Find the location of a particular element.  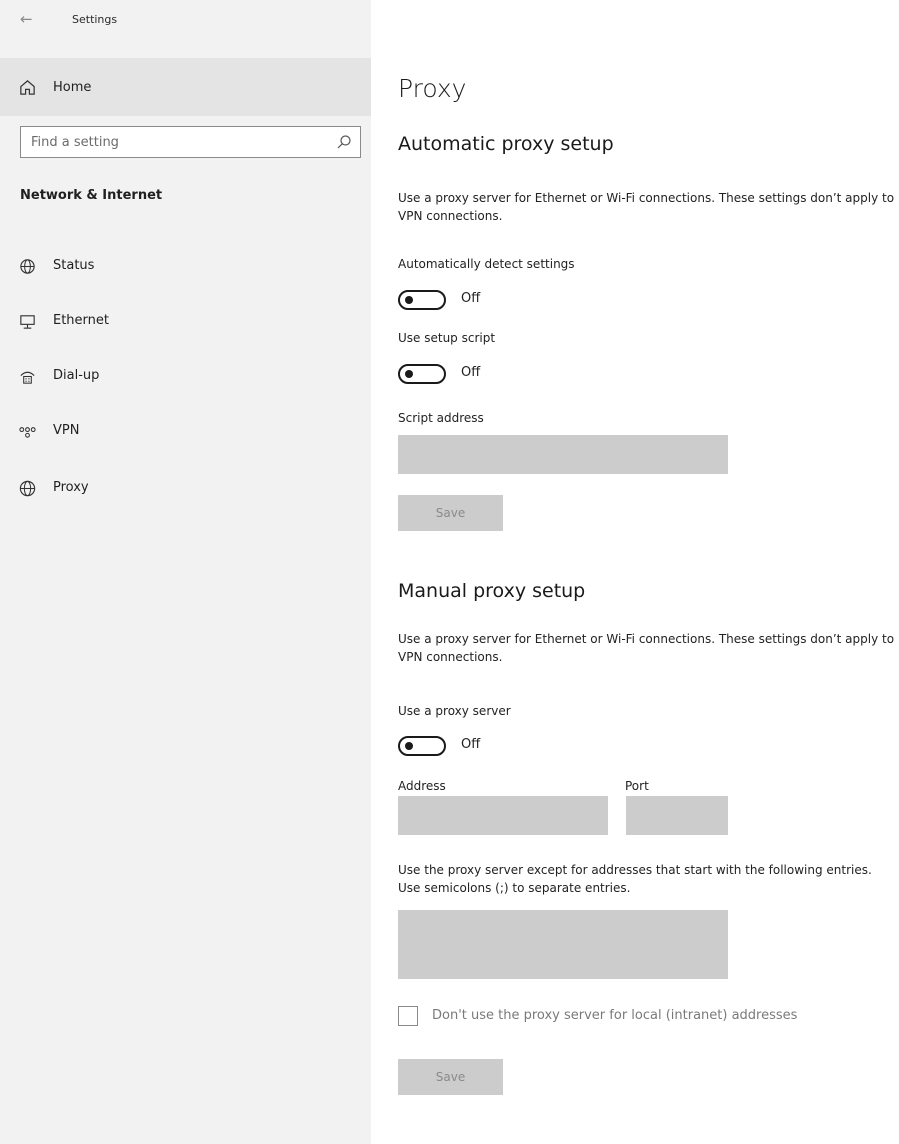

setup-script-toggle is located at coordinates (422, 374).